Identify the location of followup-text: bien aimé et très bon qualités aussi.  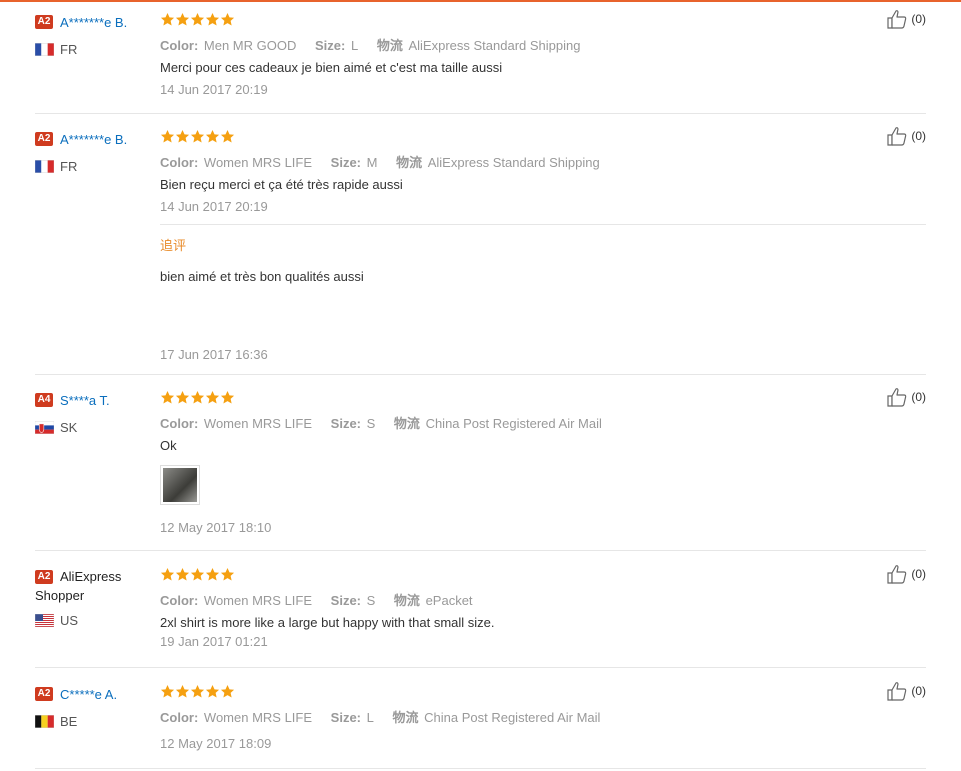
(262, 276).